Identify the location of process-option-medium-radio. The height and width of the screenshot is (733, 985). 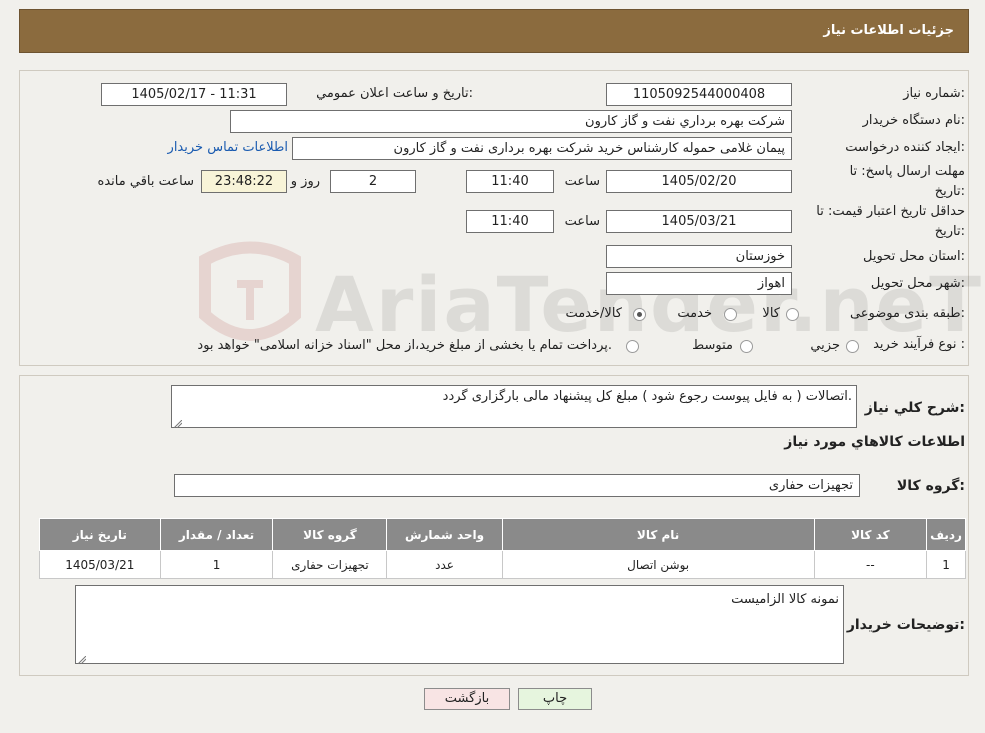
(746, 346).